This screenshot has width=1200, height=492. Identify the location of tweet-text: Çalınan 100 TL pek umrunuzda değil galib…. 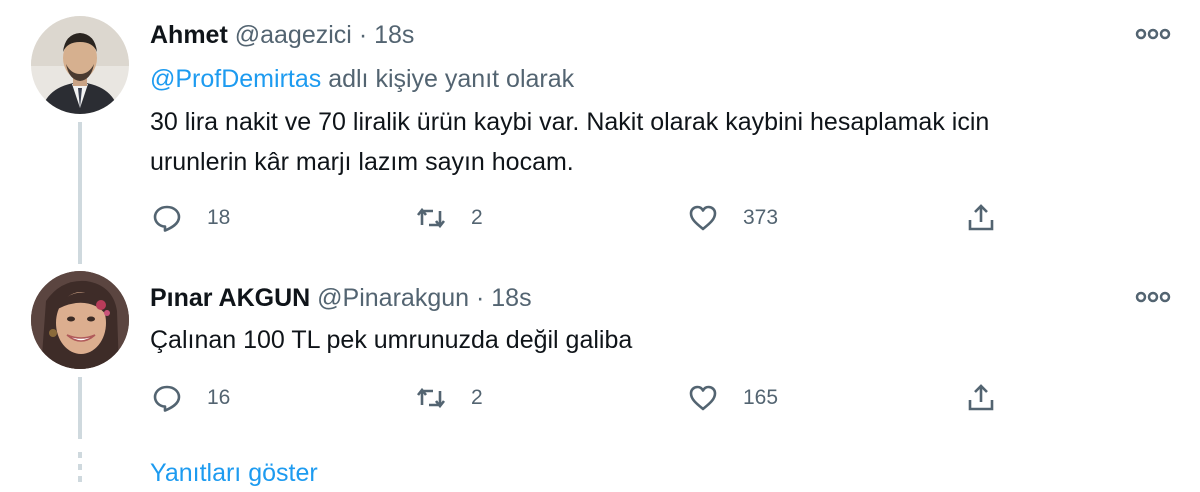
(660, 340).